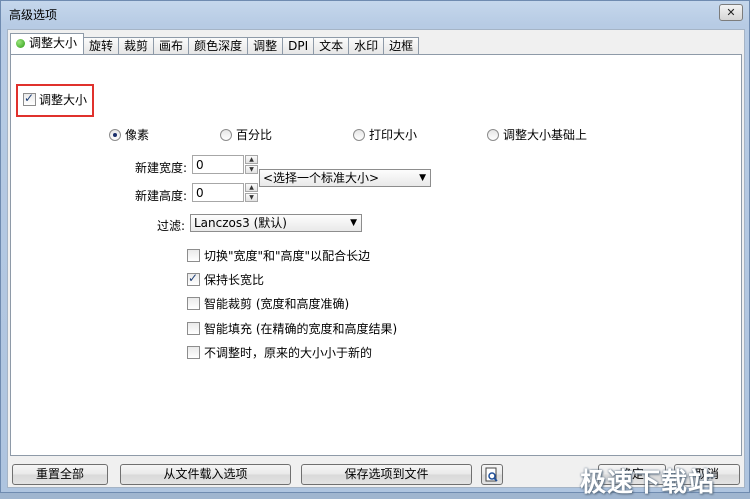 The height and width of the screenshot is (499, 750). What do you see at coordinates (375, 13) in the screenshot?
I see `title-bar: 高级选项 ✕` at bounding box center [375, 13].